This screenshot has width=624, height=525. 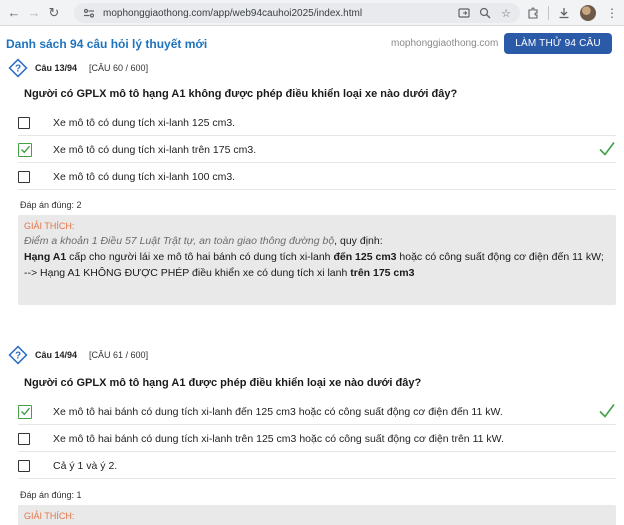 I want to click on profile-avatar, so click(x=588, y=13).